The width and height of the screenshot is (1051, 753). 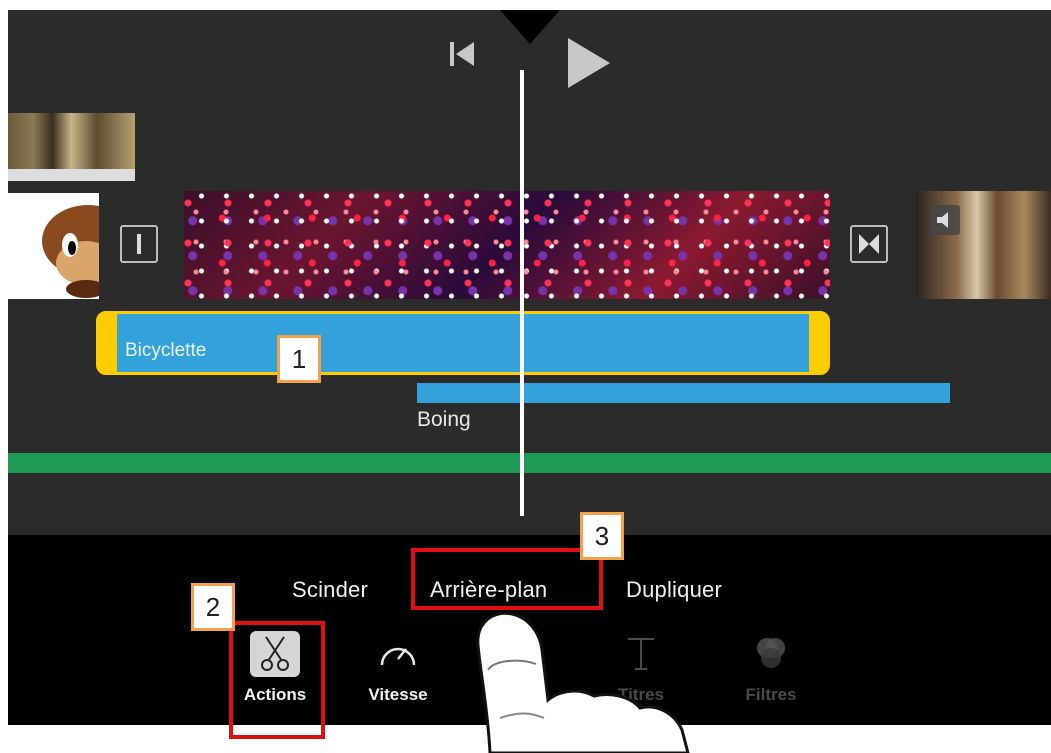 What do you see at coordinates (166, 350) in the screenshot?
I see `audio-clip-label: Bicyclette` at bounding box center [166, 350].